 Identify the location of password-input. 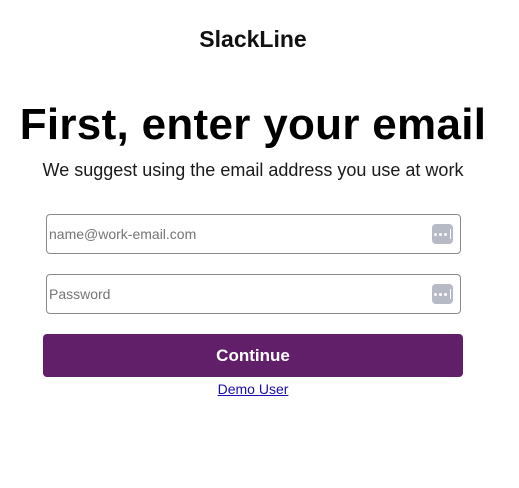
(238, 294).